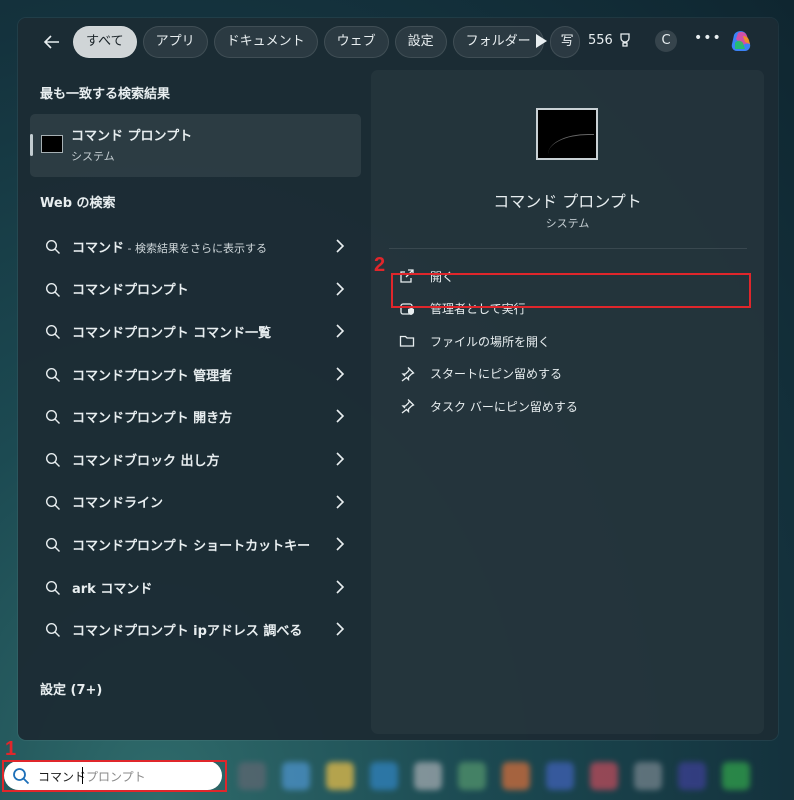 This screenshot has width=794, height=800. Describe the element at coordinates (31, 145) in the screenshot. I see `selection-indicator` at that location.